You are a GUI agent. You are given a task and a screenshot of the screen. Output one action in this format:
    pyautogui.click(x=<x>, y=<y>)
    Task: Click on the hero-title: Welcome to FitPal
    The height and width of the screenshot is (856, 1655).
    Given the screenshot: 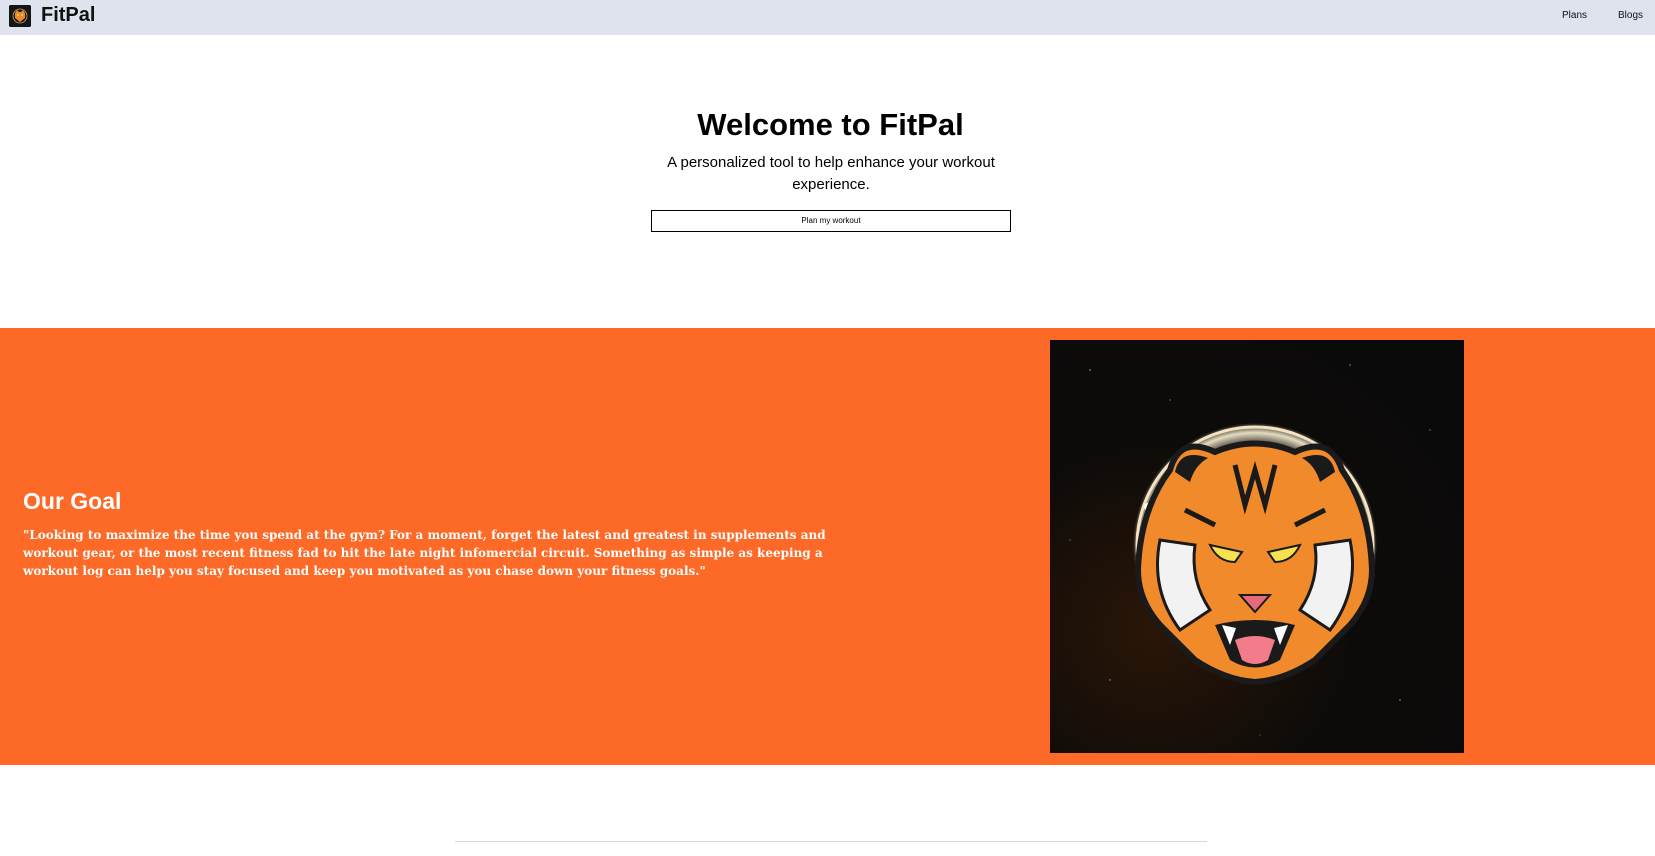 What is the action you would take?
    pyautogui.click(x=830, y=124)
    